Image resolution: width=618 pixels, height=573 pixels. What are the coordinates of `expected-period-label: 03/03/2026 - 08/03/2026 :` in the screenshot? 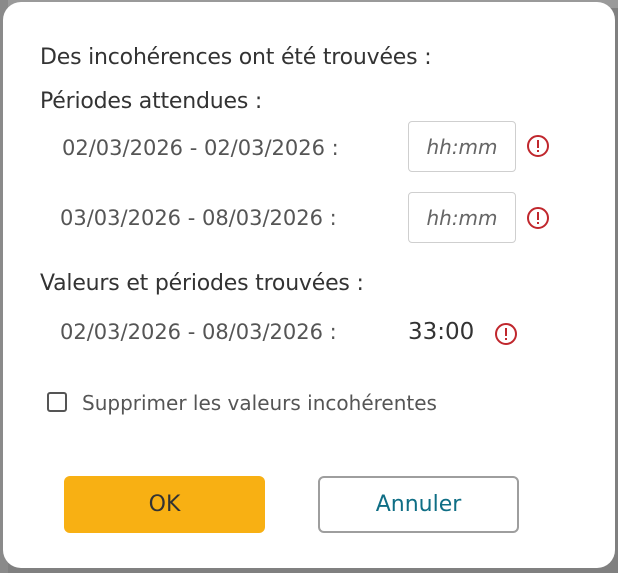 It's located at (198, 218).